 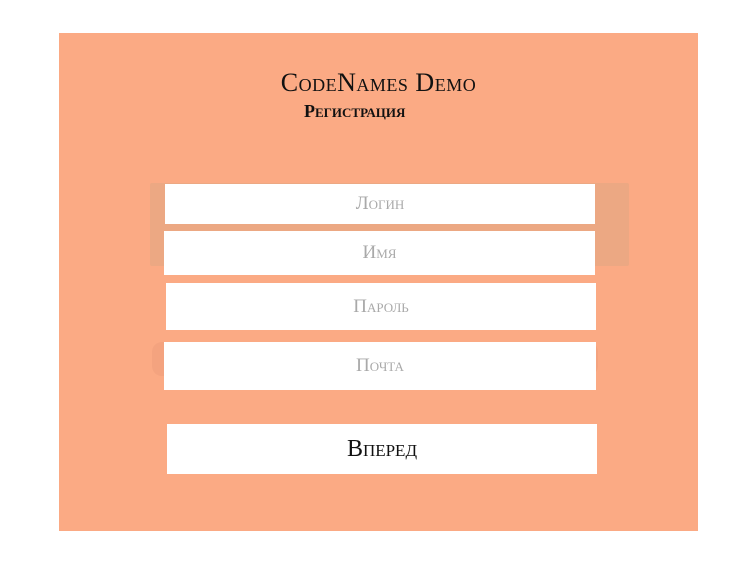 I want to click on app-title: CodeNames Demo, so click(x=378, y=82).